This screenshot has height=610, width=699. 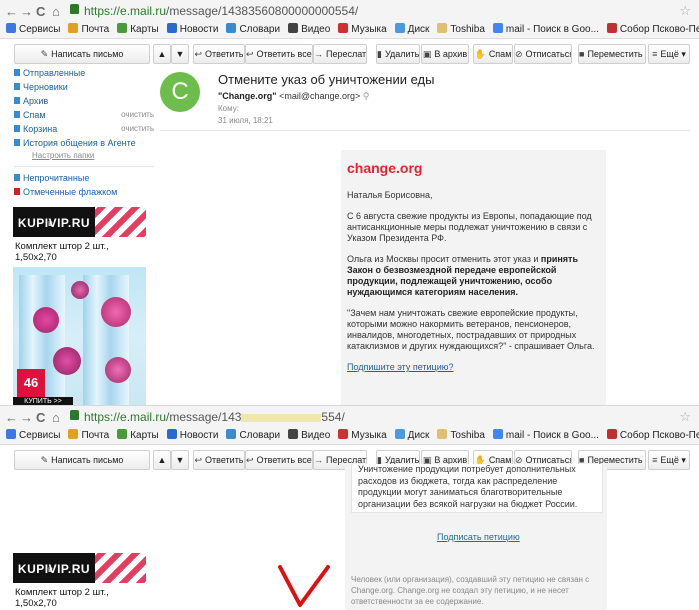 I want to click on sidebar-item: Архив, so click(x=84, y=101).